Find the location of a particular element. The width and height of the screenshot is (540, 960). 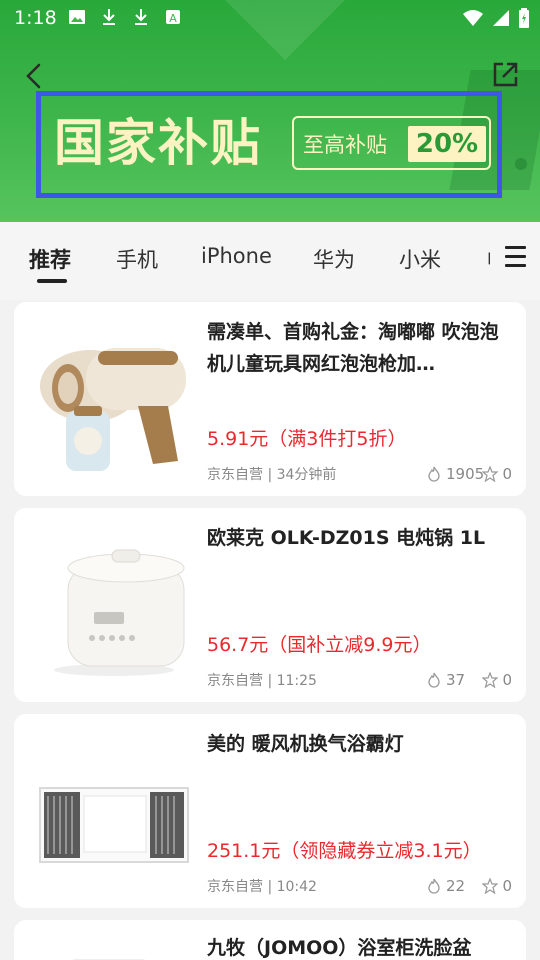

decor-dot is located at coordinates (521, 164).